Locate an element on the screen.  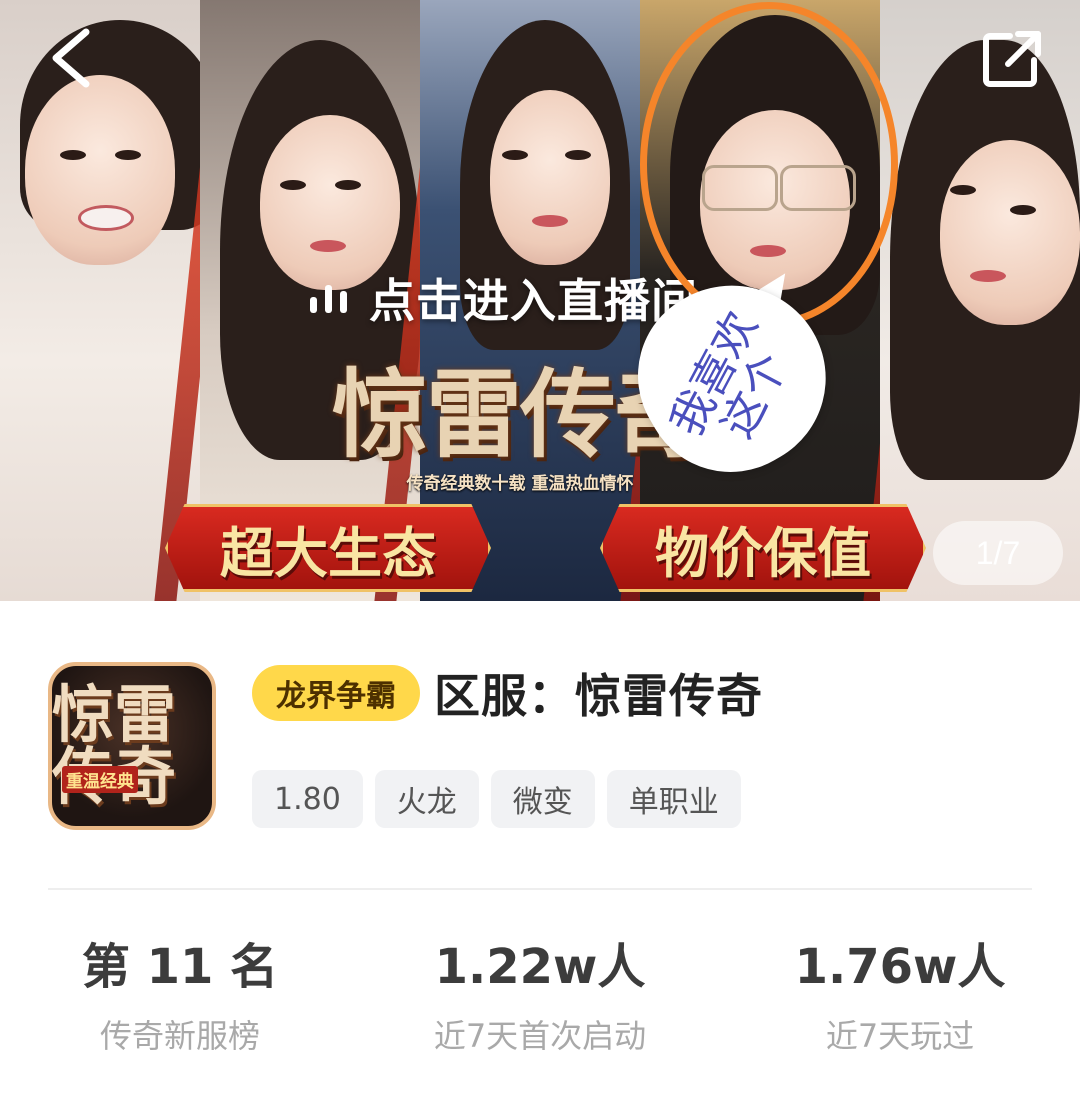
stat-label: 近7天首次启动 is located at coordinates (540, 1036).